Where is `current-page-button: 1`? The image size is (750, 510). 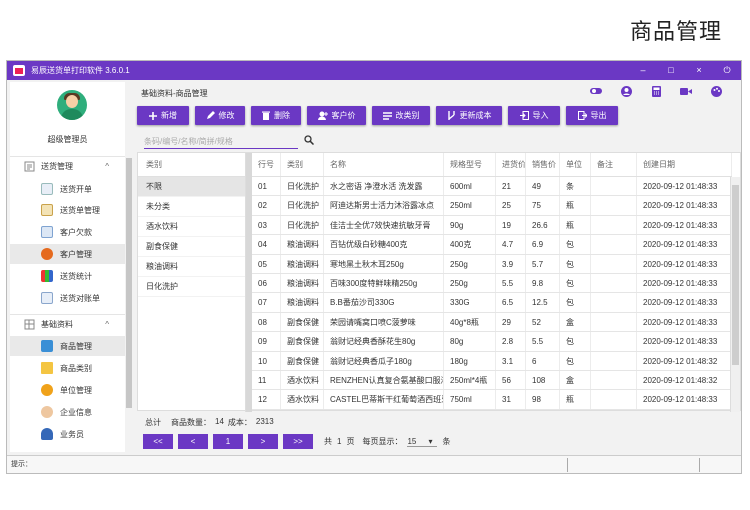 current-page-button: 1 is located at coordinates (228, 441).